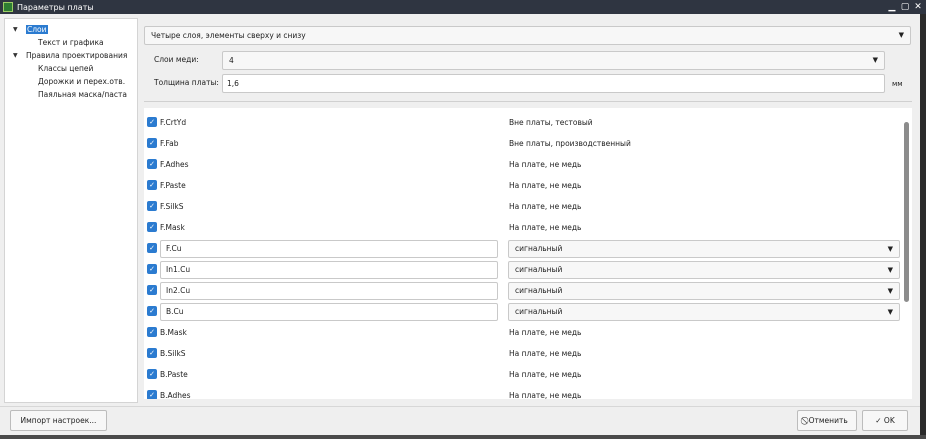 This screenshot has height=439, width=926. What do you see at coordinates (172, 206) in the screenshot?
I see `layer-name: F.SilkS` at bounding box center [172, 206].